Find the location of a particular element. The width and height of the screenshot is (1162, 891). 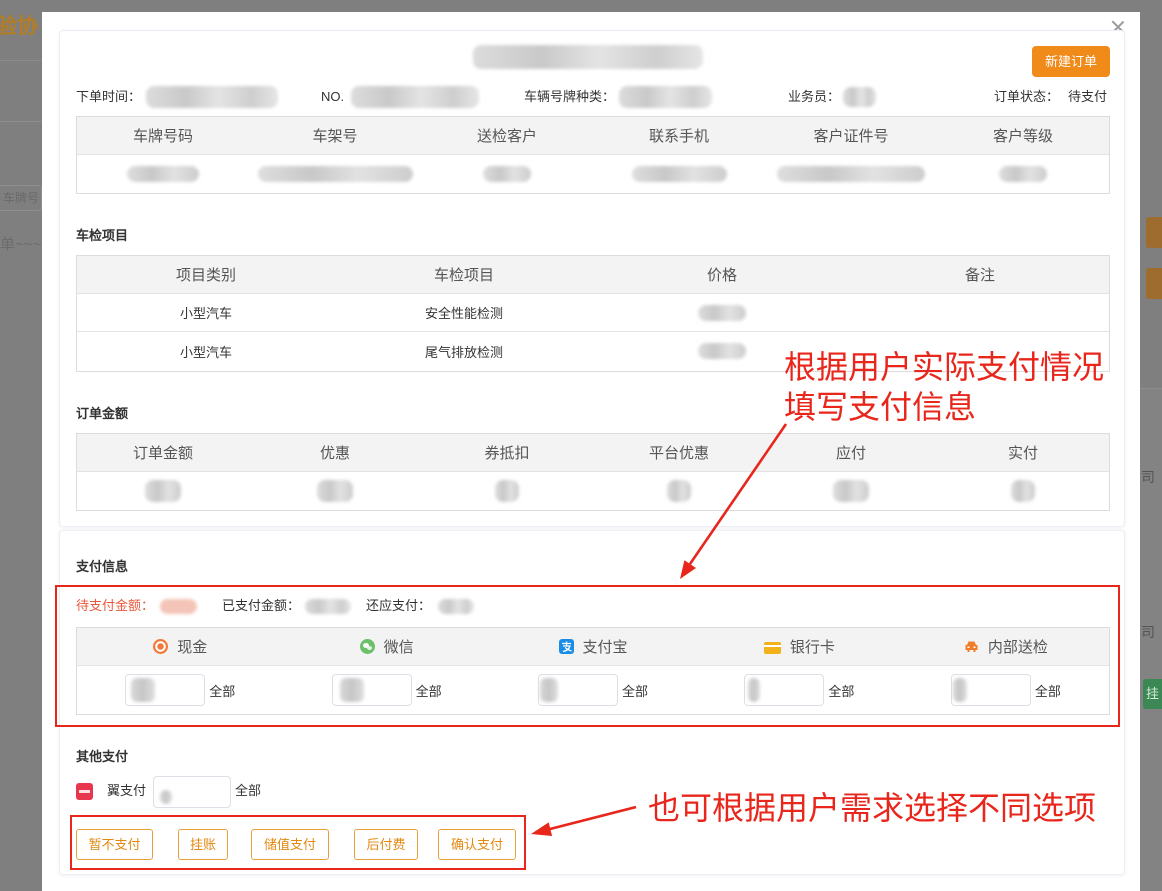

payment-method-label: 微信 is located at coordinates (398, 647).